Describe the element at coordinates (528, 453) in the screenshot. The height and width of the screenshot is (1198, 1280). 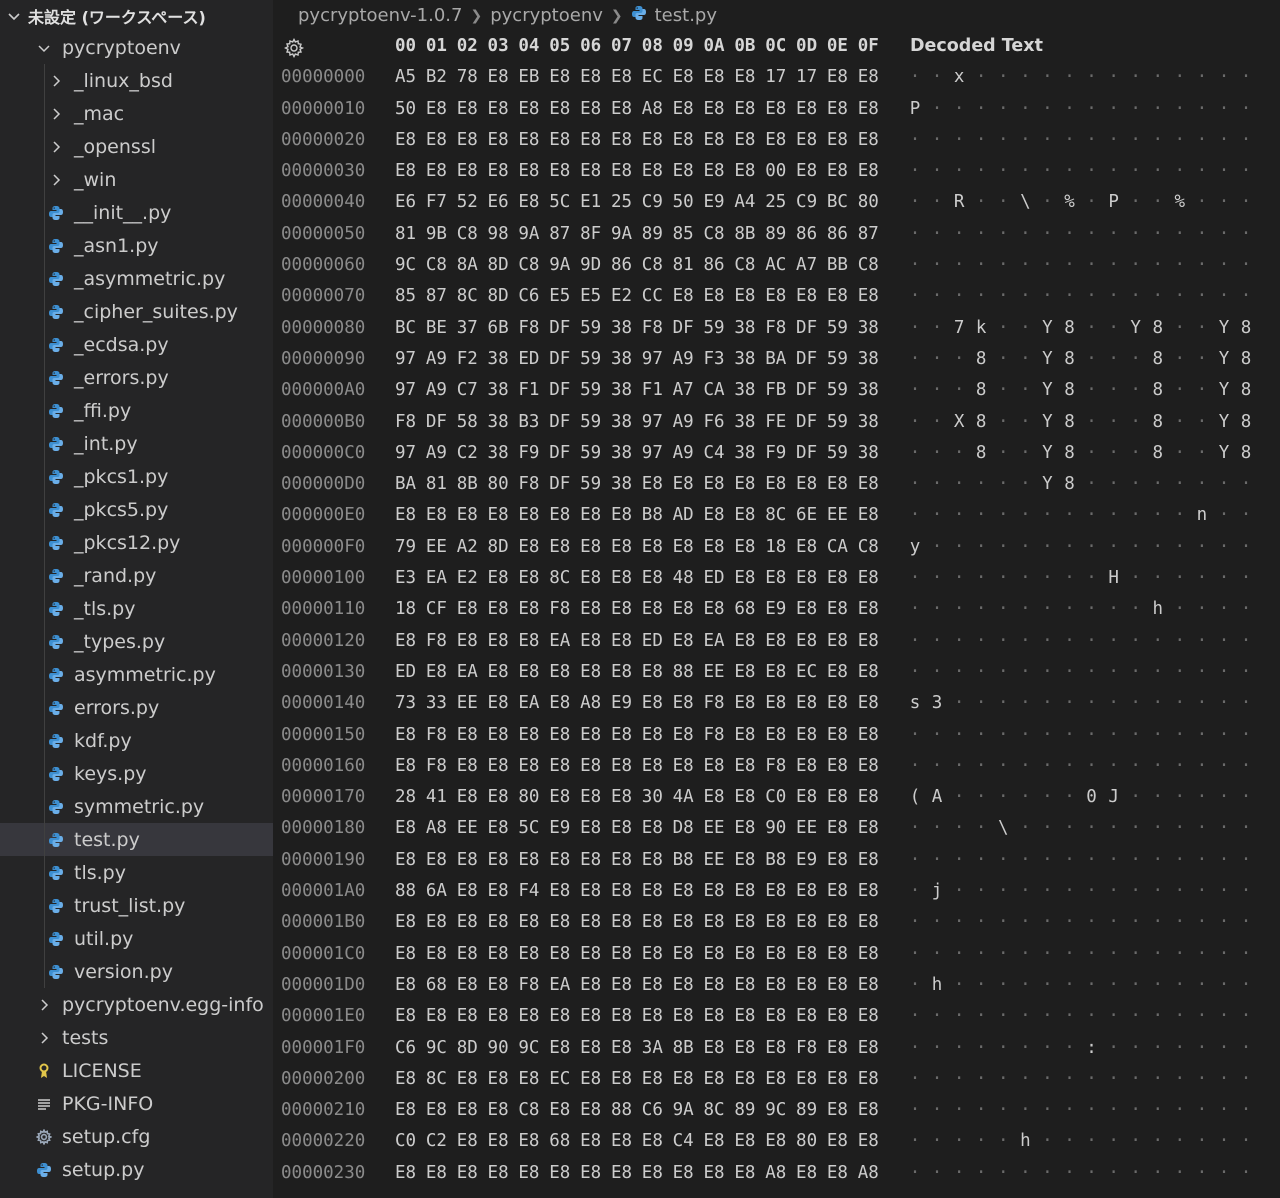
I see `hex-byte: F9` at that location.